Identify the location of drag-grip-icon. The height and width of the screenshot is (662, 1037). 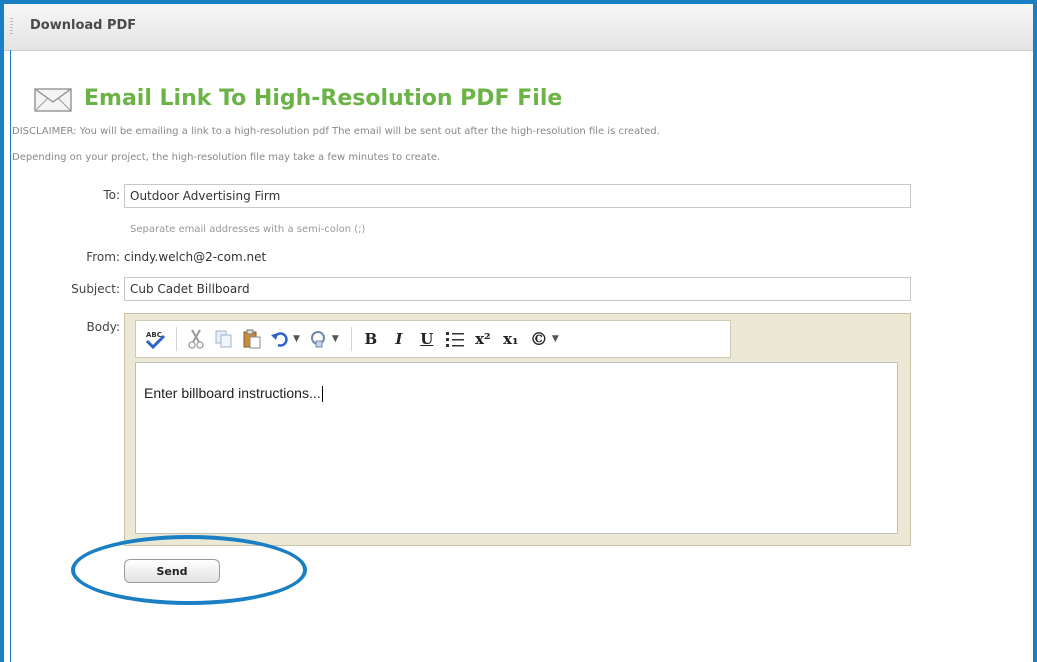
(11, 27).